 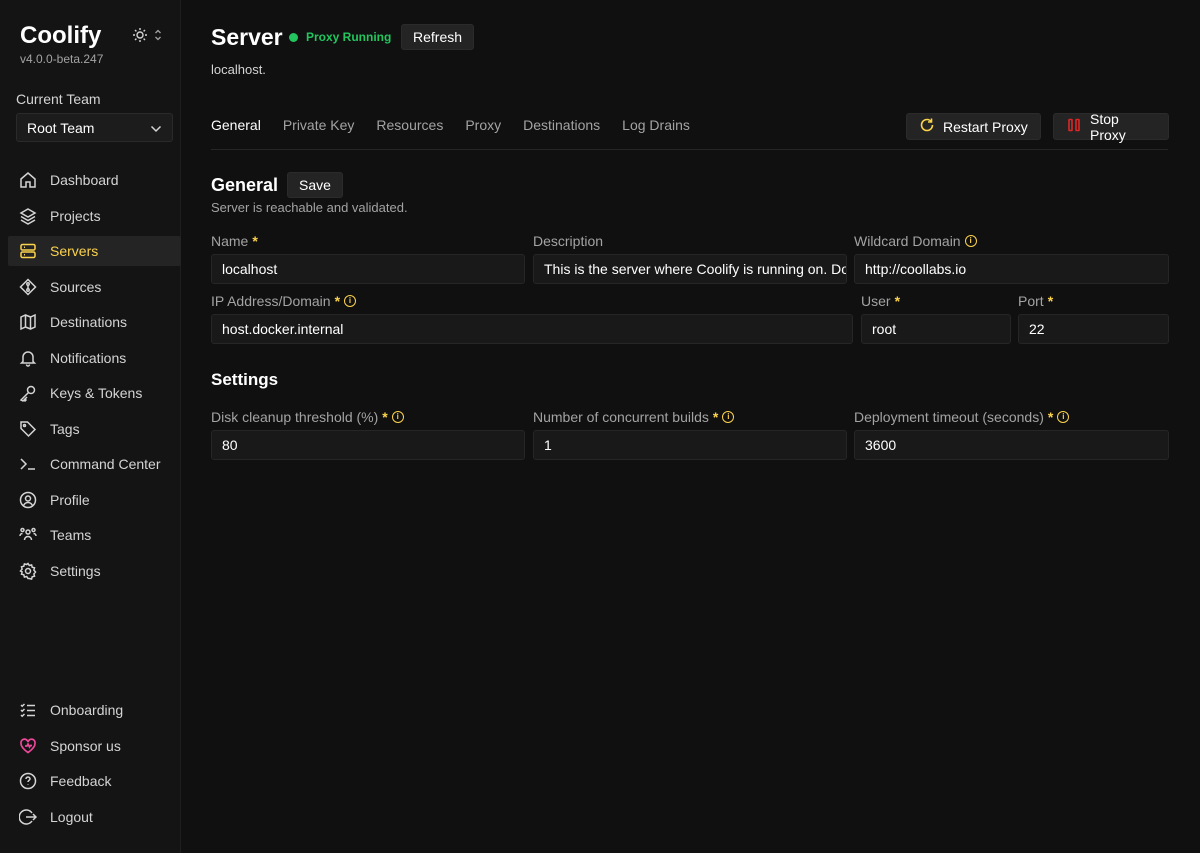 What do you see at coordinates (105, 464) in the screenshot?
I see `sidebar-item-label: Command Center` at bounding box center [105, 464].